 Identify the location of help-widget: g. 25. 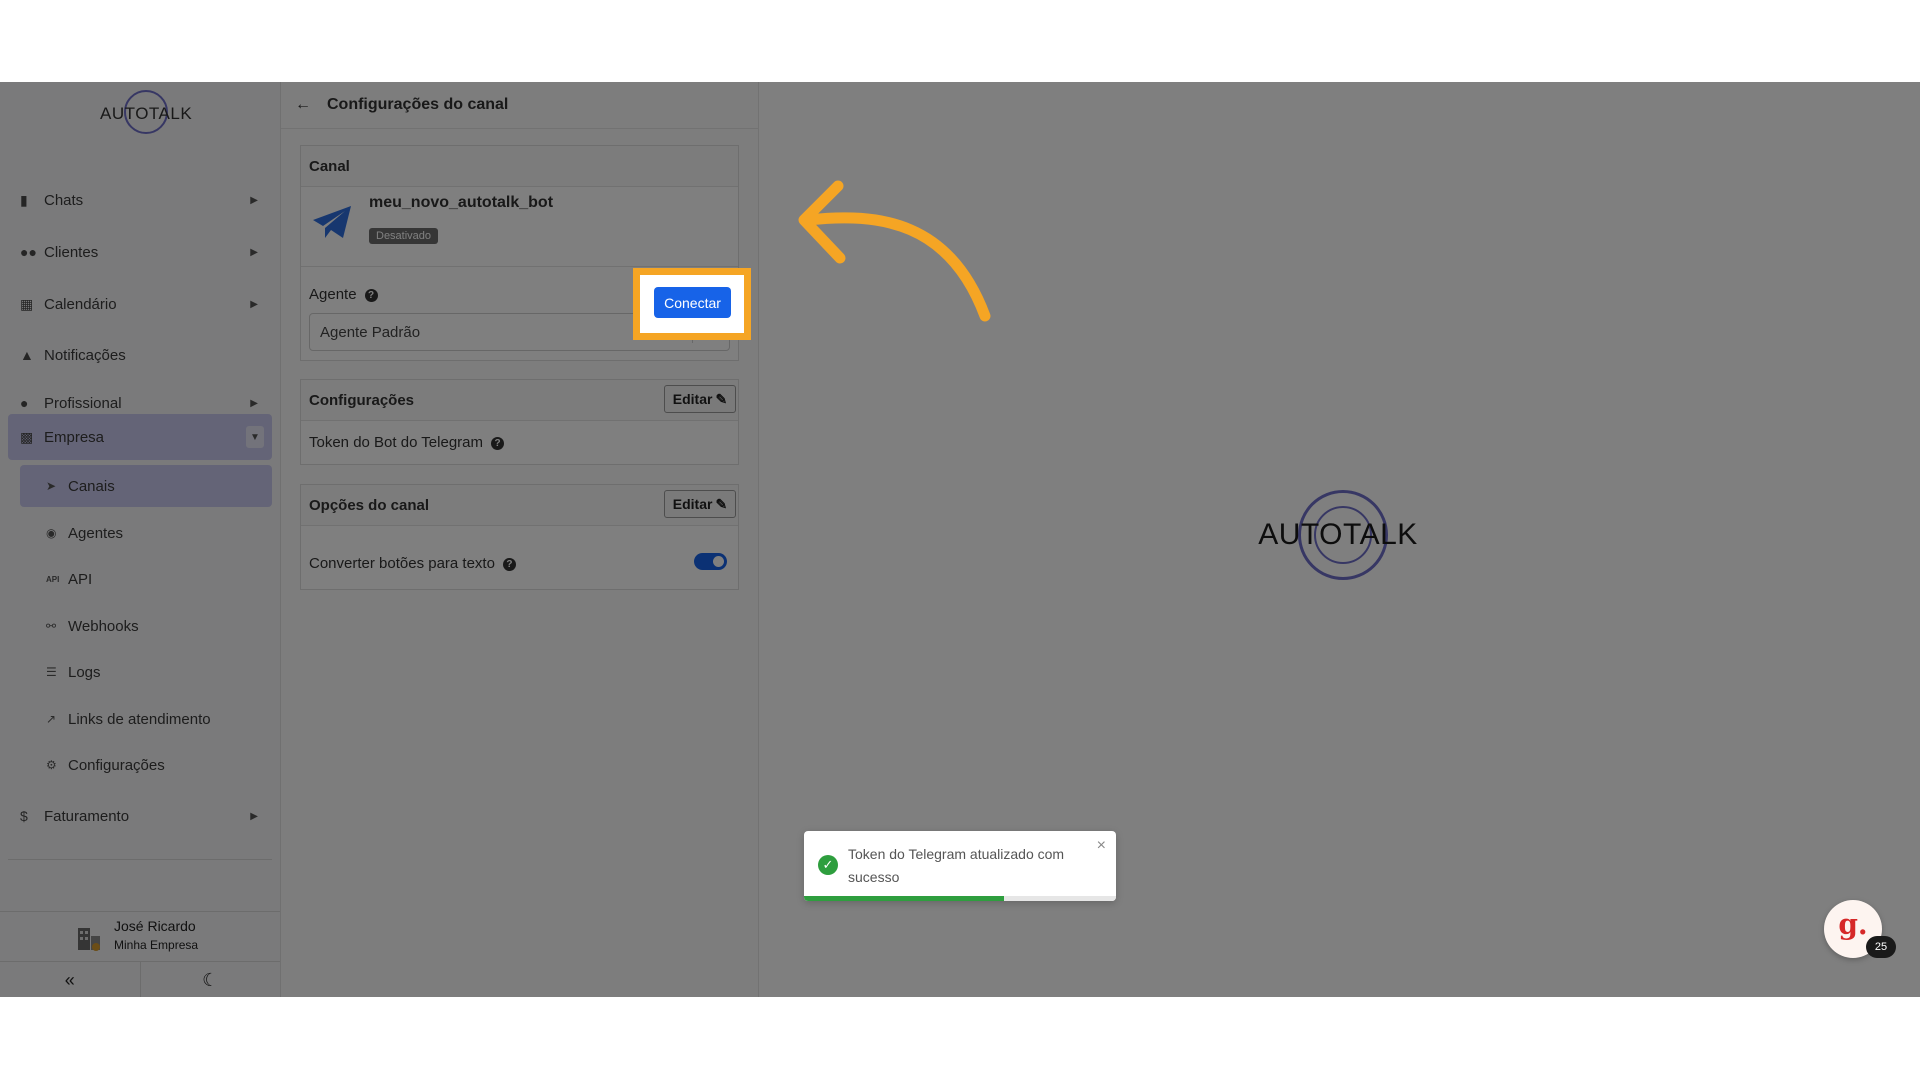
(1860, 929).